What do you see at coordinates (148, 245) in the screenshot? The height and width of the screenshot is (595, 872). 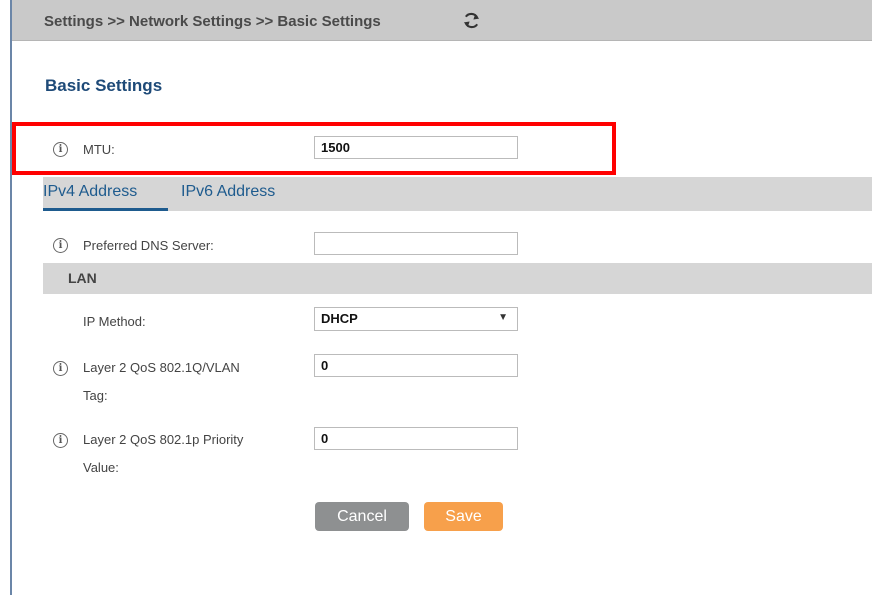 I see `dns-label: Preferred DNS Server:` at bounding box center [148, 245].